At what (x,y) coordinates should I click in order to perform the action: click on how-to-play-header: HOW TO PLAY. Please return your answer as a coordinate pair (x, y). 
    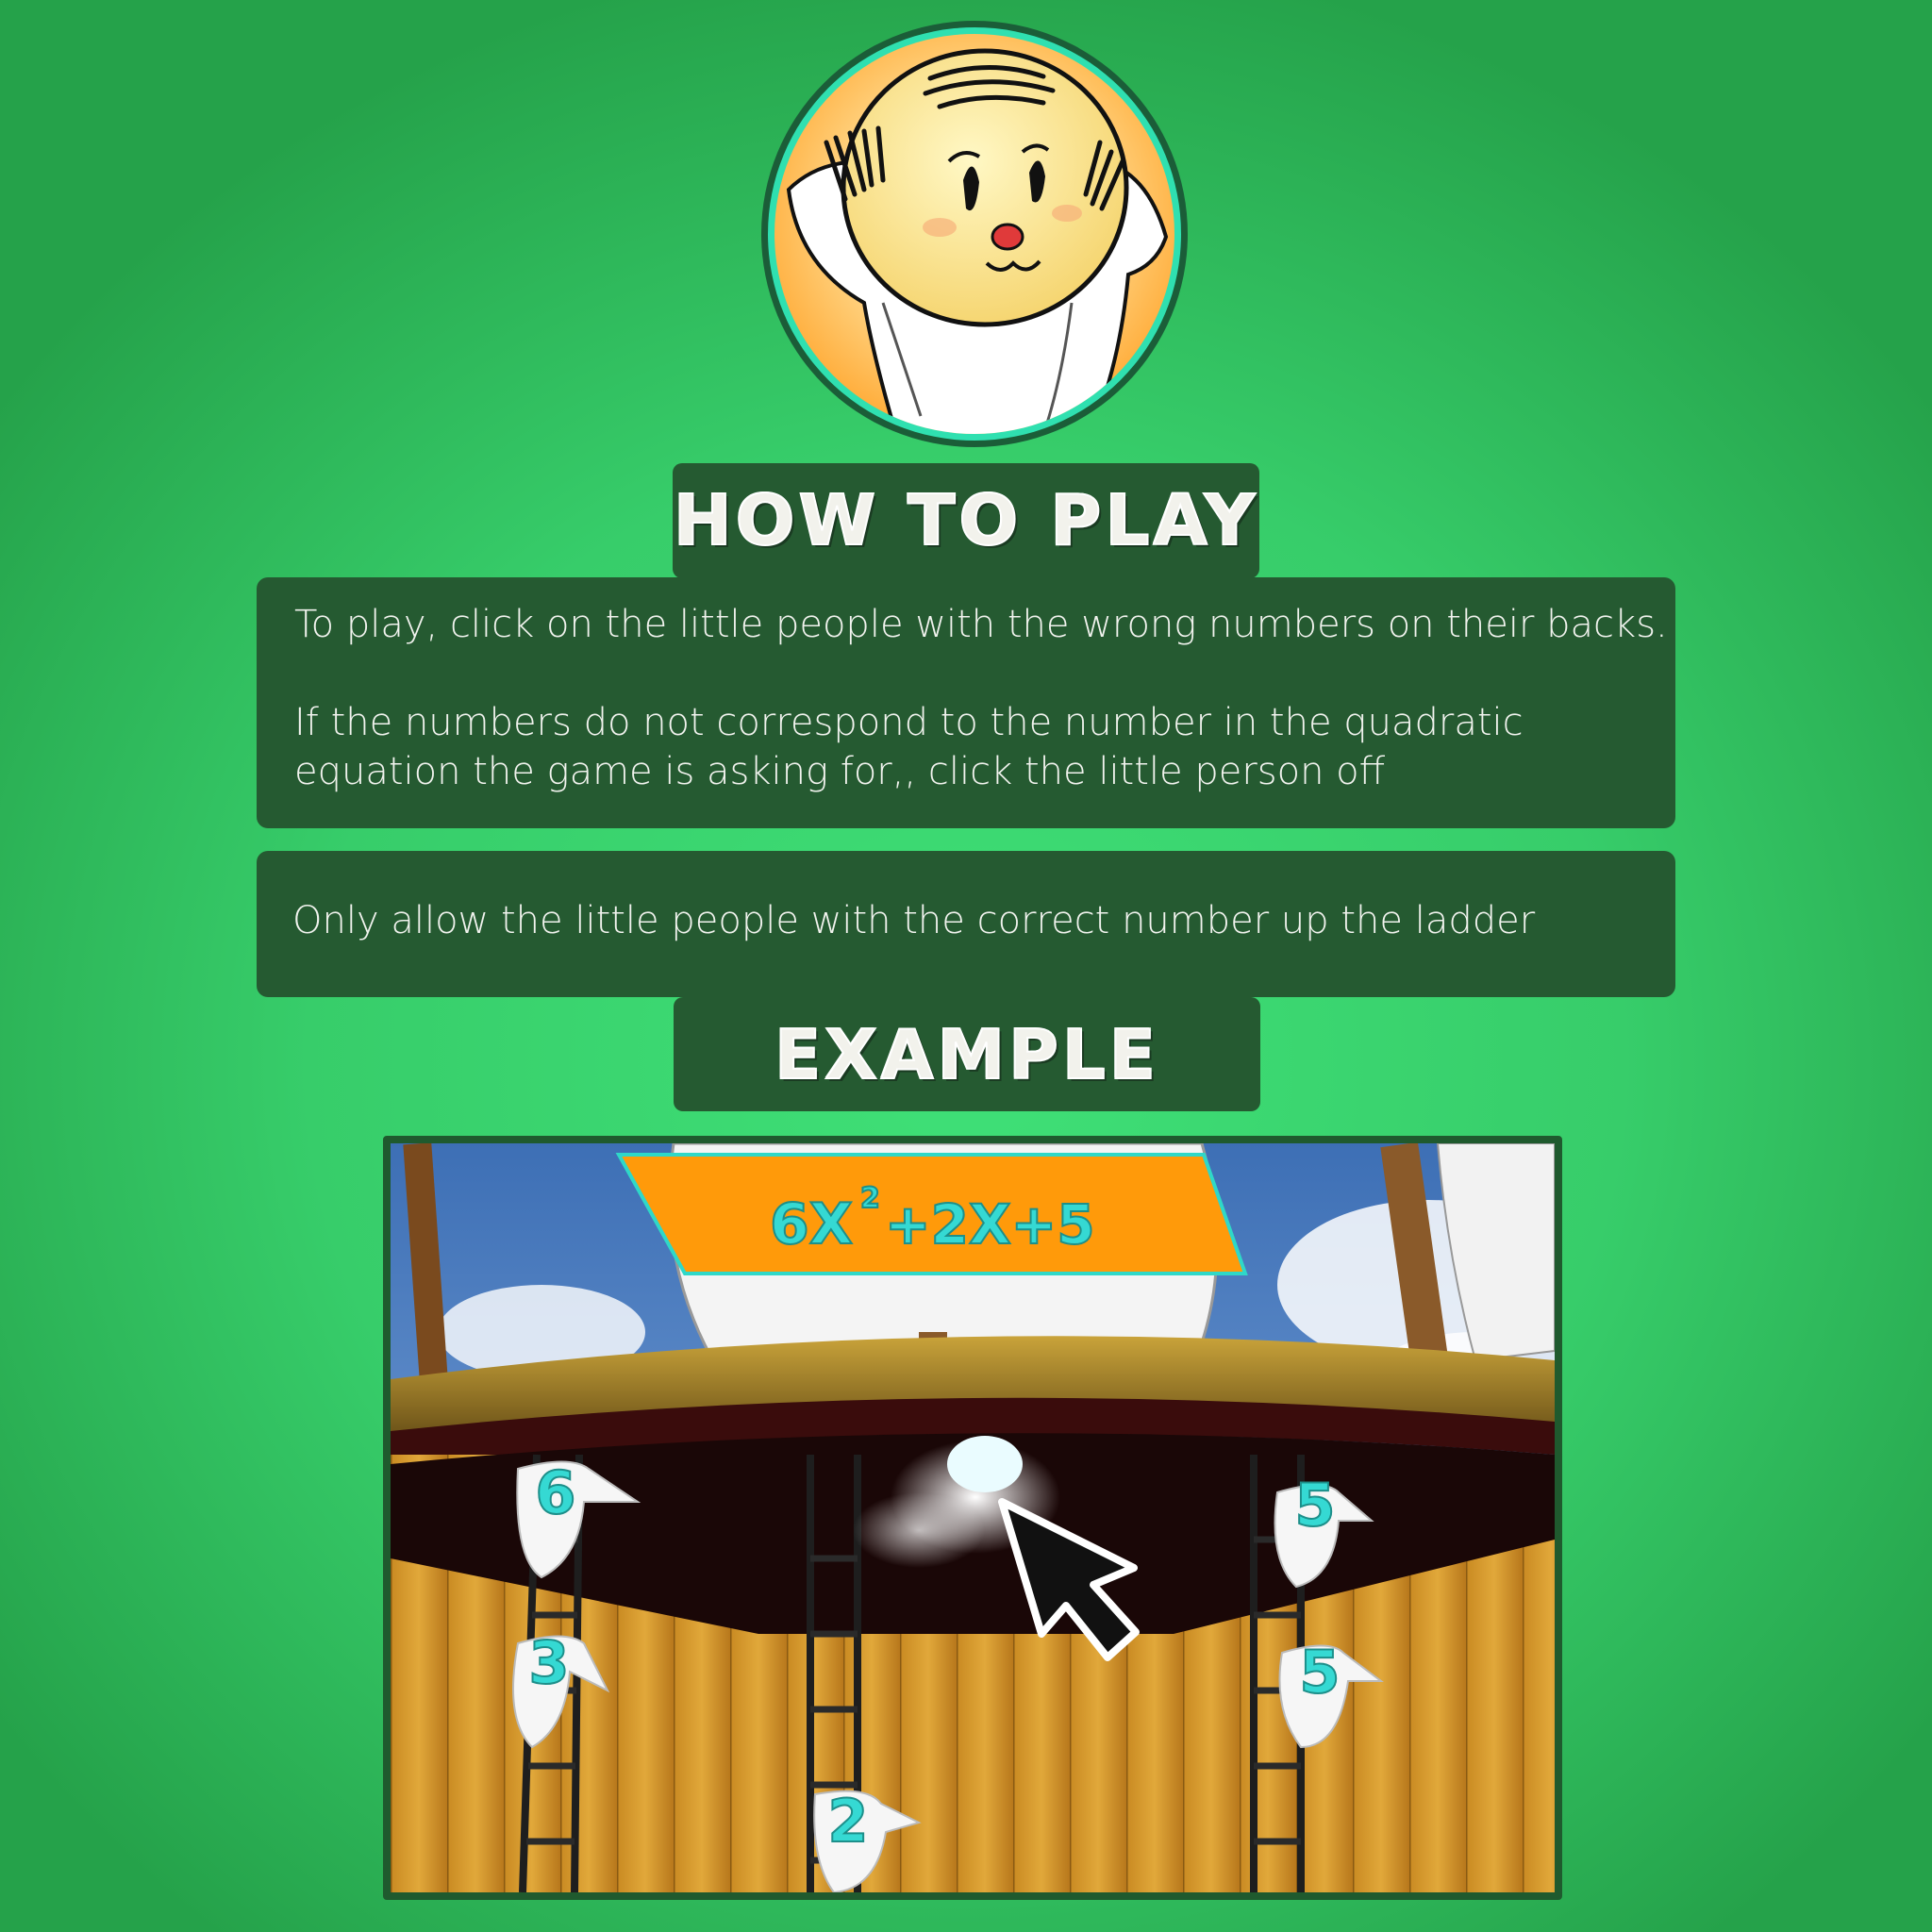
    Looking at the image, I should click on (966, 520).